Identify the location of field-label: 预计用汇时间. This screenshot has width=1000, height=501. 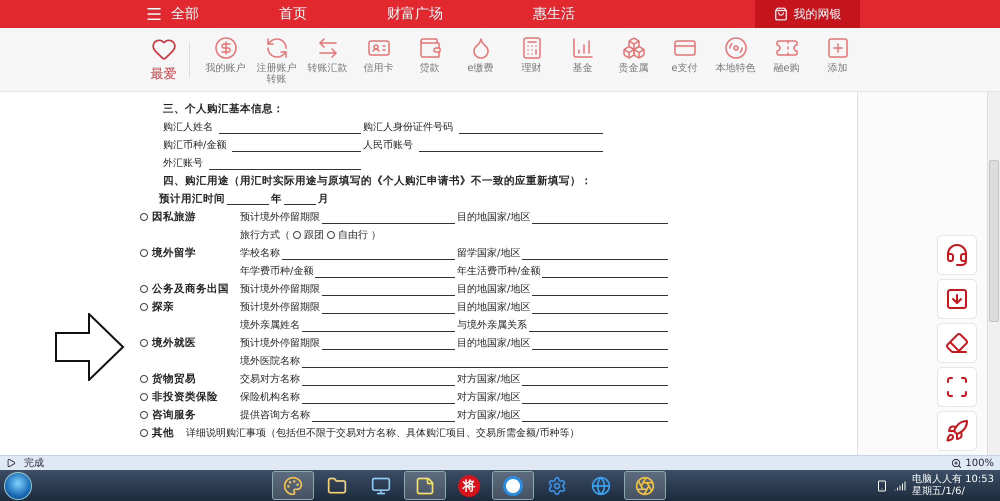
(192, 199).